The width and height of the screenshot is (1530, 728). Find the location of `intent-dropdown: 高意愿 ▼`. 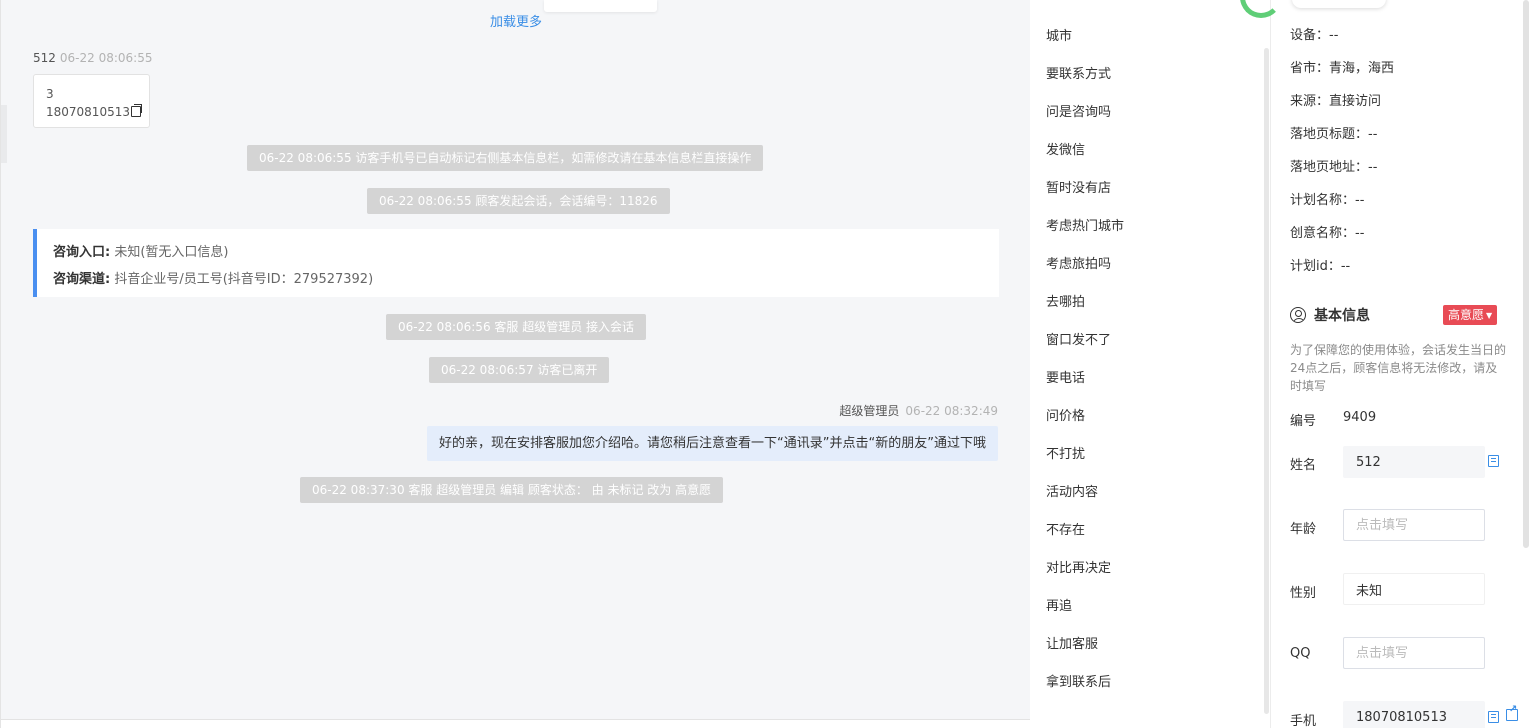

intent-dropdown: 高意愿 ▼ is located at coordinates (1470, 315).